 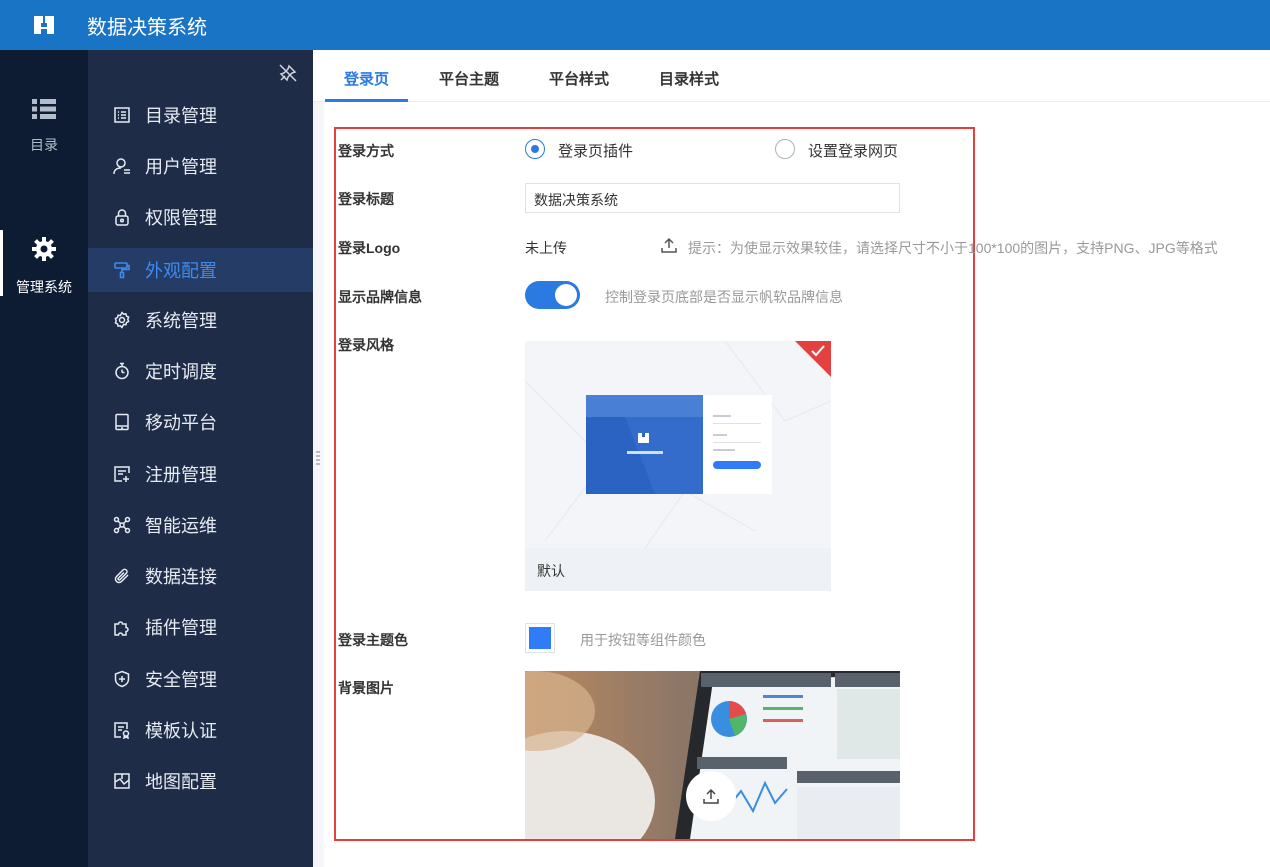 What do you see at coordinates (712, 755) in the screenshot?
I see `background-image-preview` at bounding box center [712, 755].